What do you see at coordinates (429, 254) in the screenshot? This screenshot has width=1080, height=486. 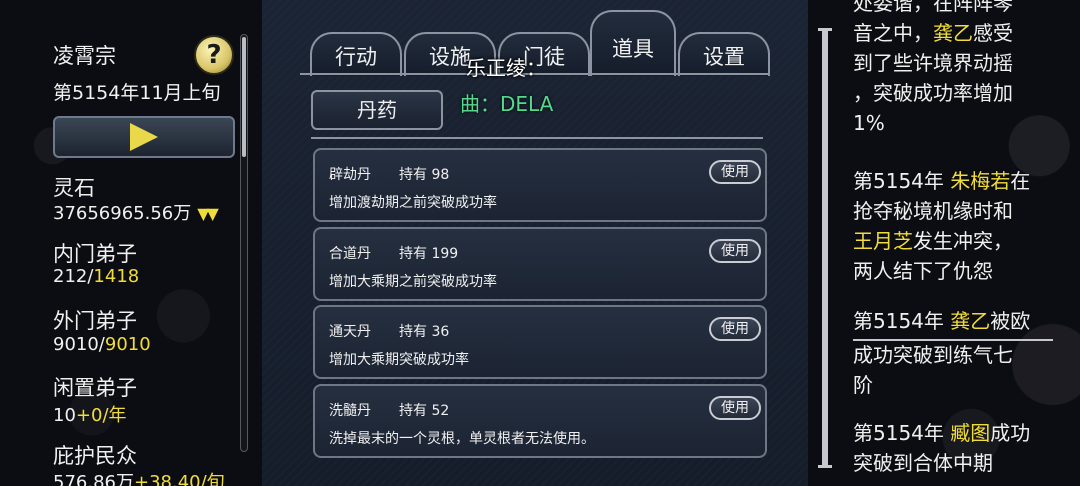 I see `item-count: 持有 199` at bounding box center [429, 254].